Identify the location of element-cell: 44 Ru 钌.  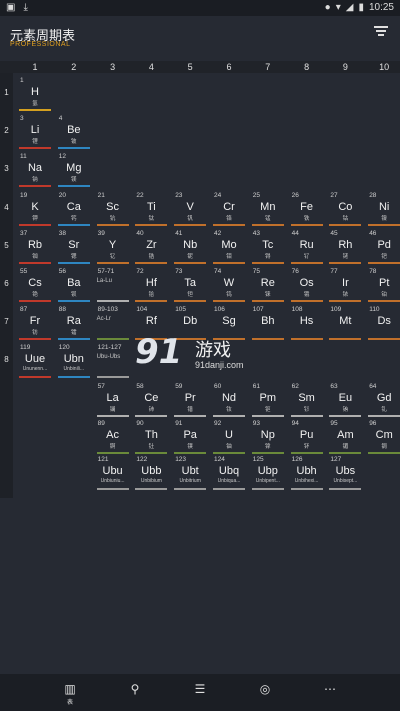
(307, 247).